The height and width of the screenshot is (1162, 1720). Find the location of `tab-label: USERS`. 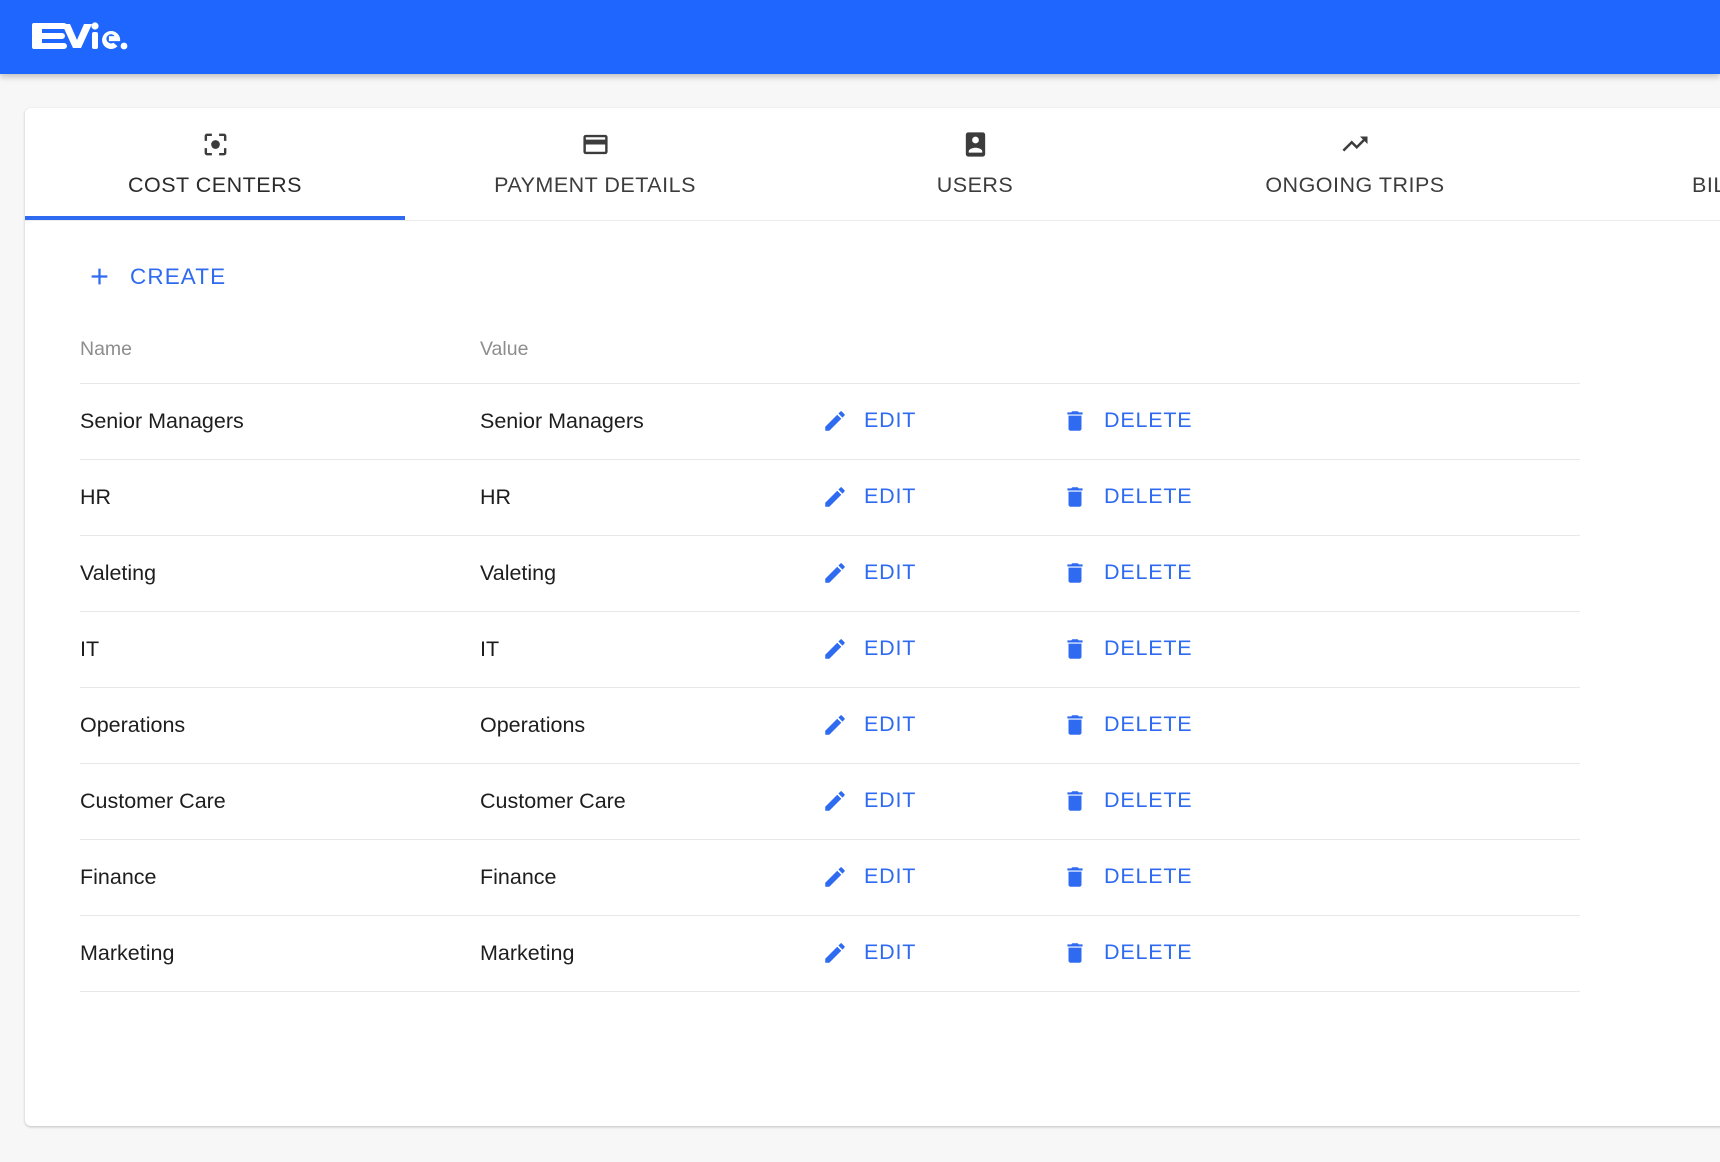

tab-label: USERS is located at coordinates (975, 185).